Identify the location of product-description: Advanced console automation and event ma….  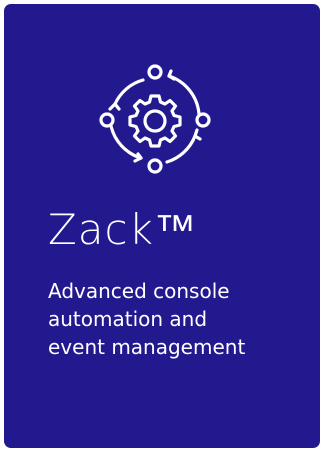
(173, 319).